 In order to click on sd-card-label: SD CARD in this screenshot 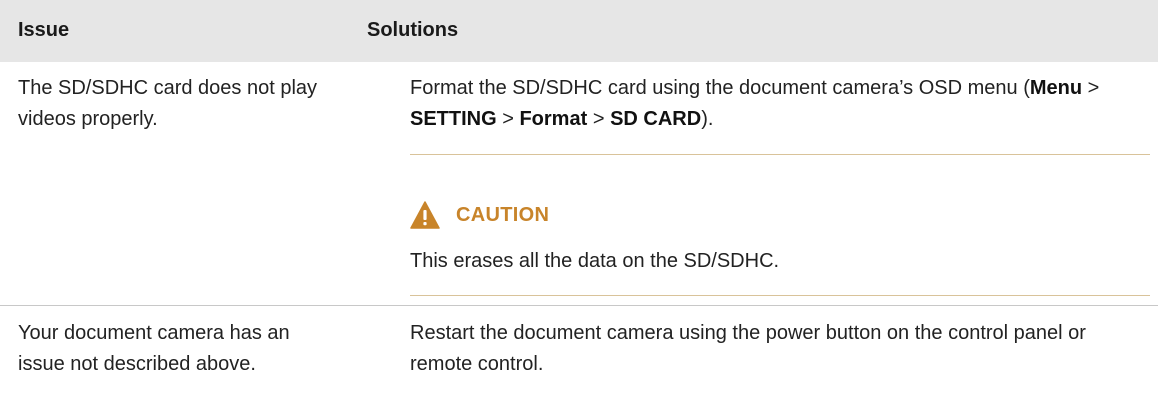, I will do `click(656, 119)`.